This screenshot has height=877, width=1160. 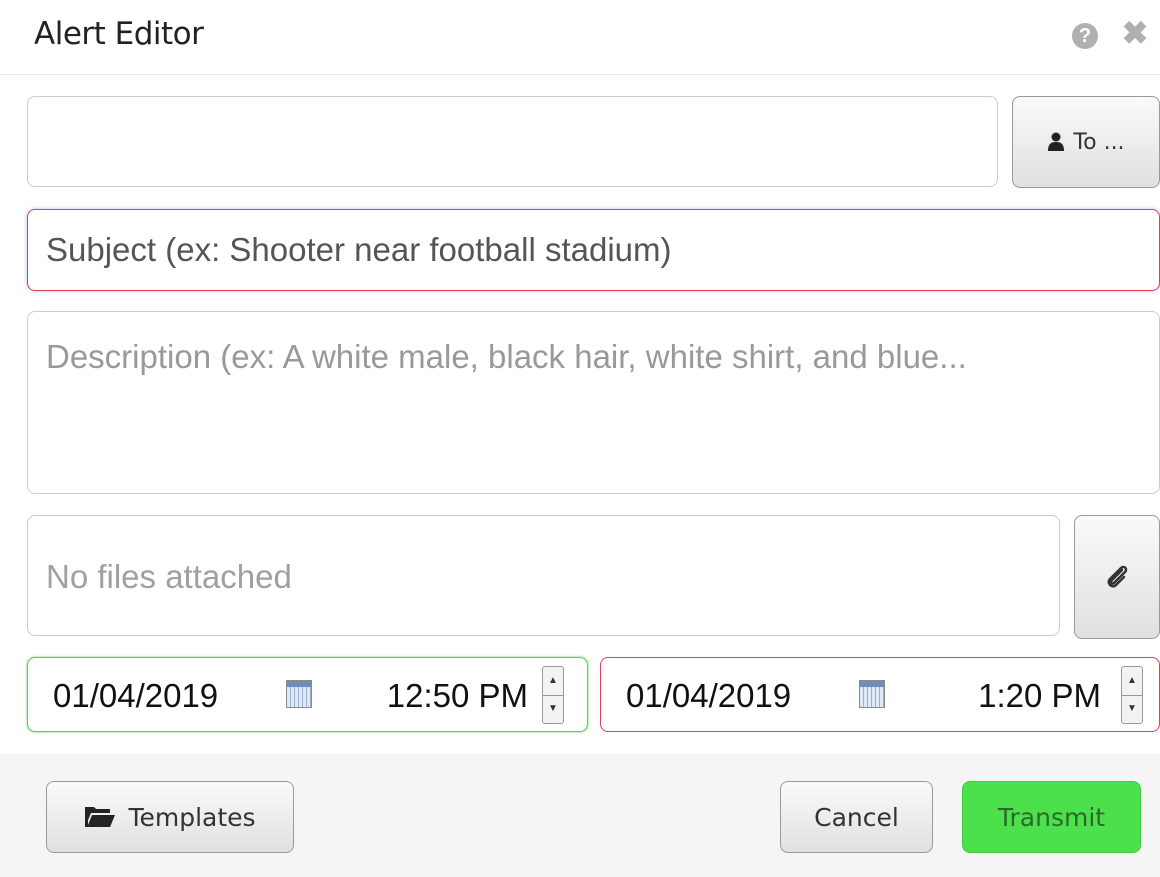 I want to click on dialog-title: Alert Editor, so click(x=119, y=34).